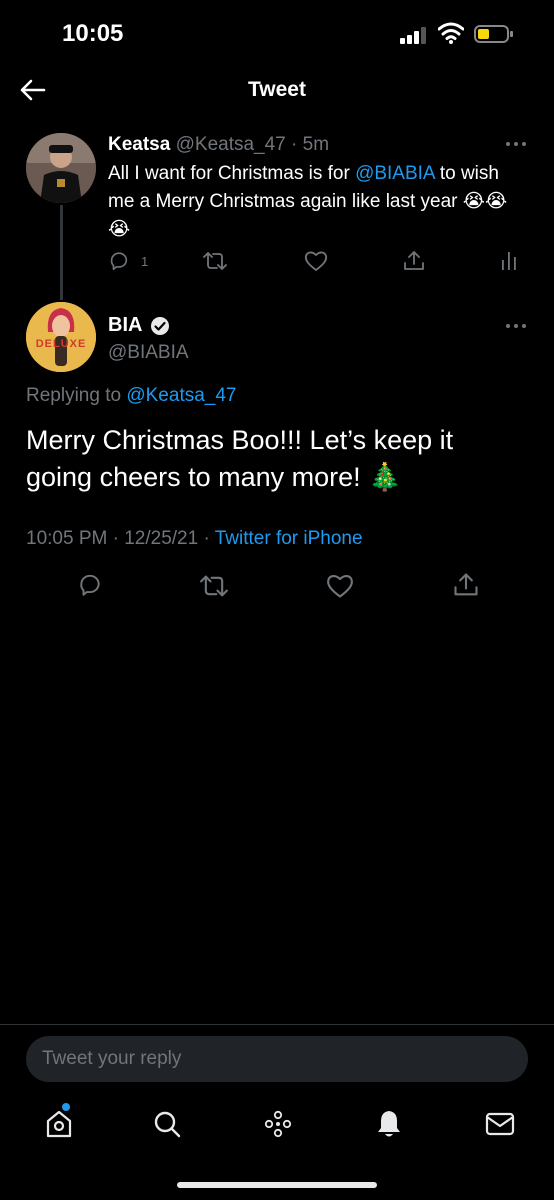 The width and height of the screenshot is (554, 1200). Describe the element at coordinates (316, 144) in the screenshot. I see `time-ago: 5m` at that location.